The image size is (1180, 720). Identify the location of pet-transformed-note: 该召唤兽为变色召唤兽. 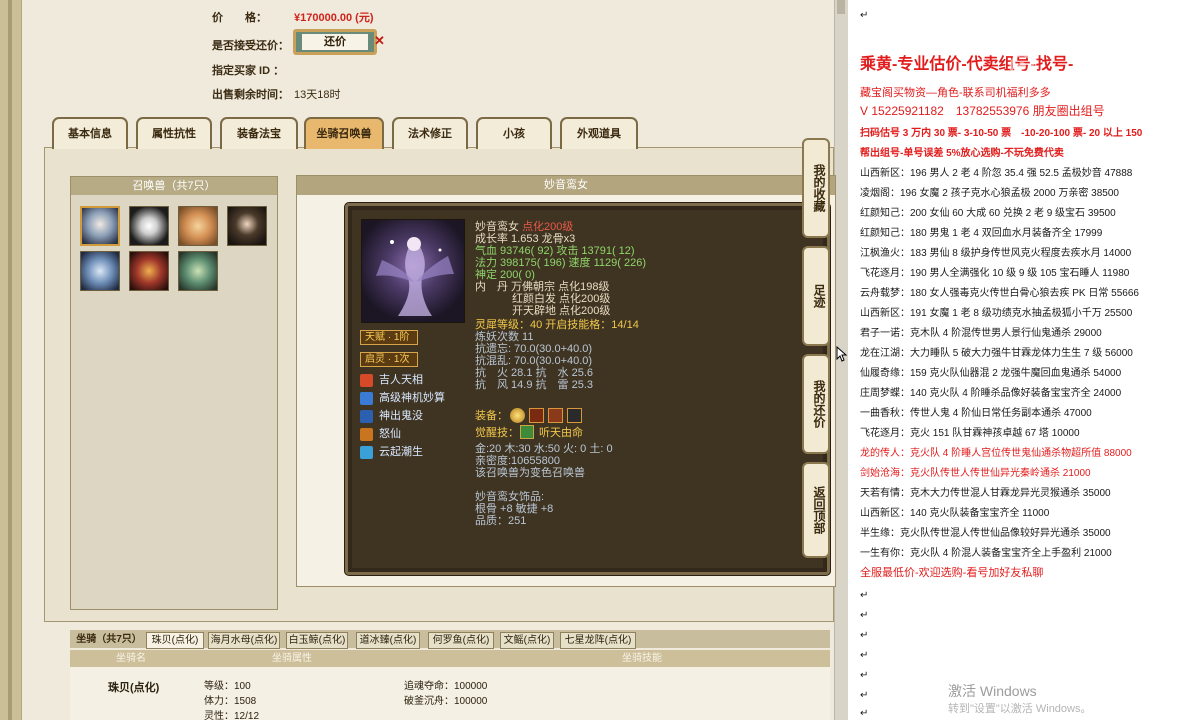
(530, 473).